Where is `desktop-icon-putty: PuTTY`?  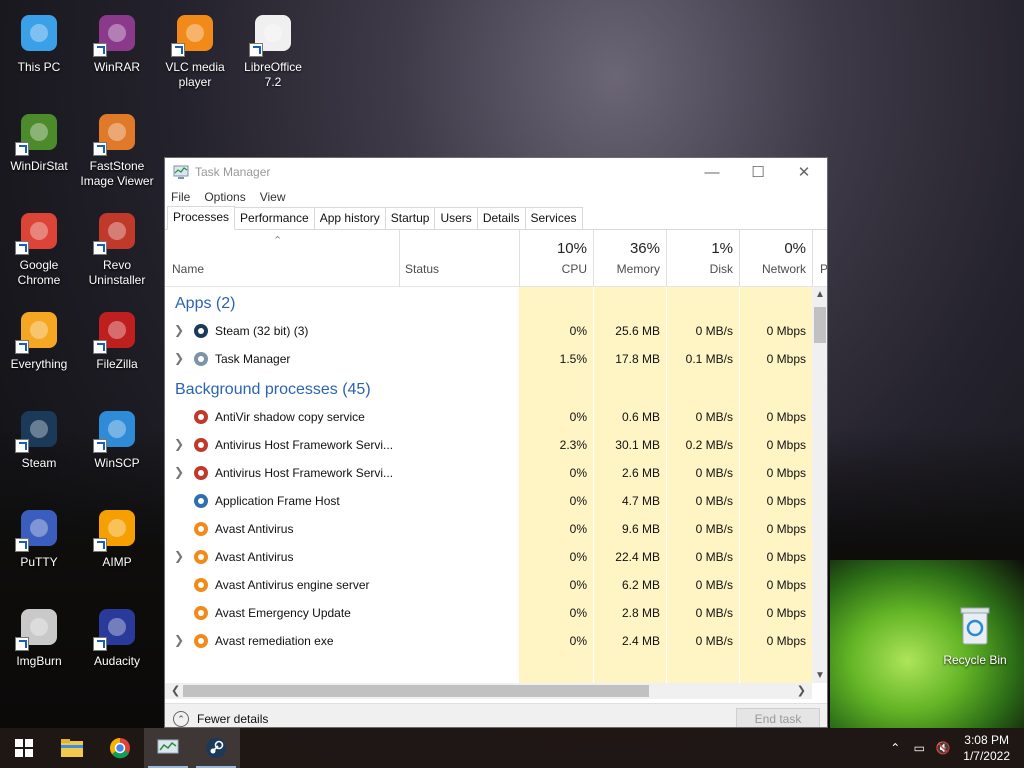 desktop-icon-putty: PuTTY is located at coordinates (39, 537).